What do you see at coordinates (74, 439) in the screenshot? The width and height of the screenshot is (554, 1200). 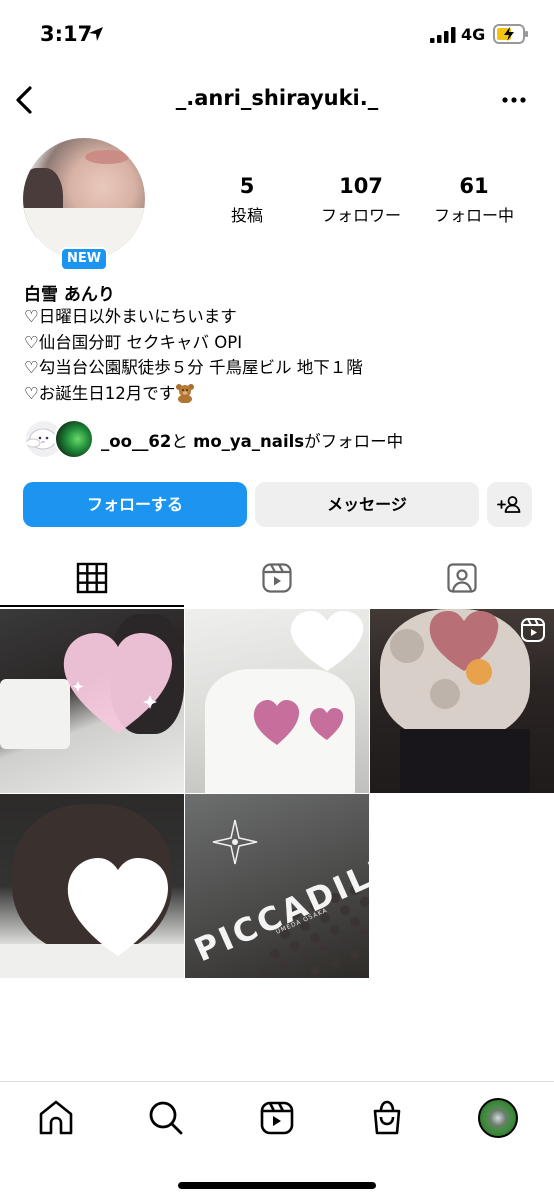 I see `follower-avatar` at bounding box center [74, 439].